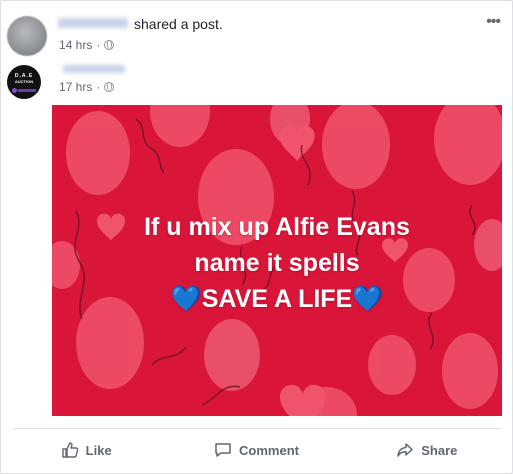  I want to click on more-options-icon: •••, so click(493, 22).